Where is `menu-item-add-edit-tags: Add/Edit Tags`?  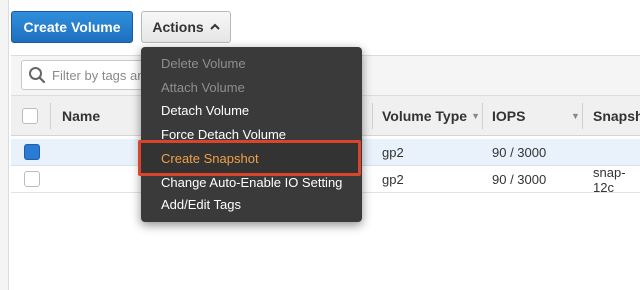
menu-item-add-edit-tags: Add/Edit Tags is located at coordinates (201, 204).